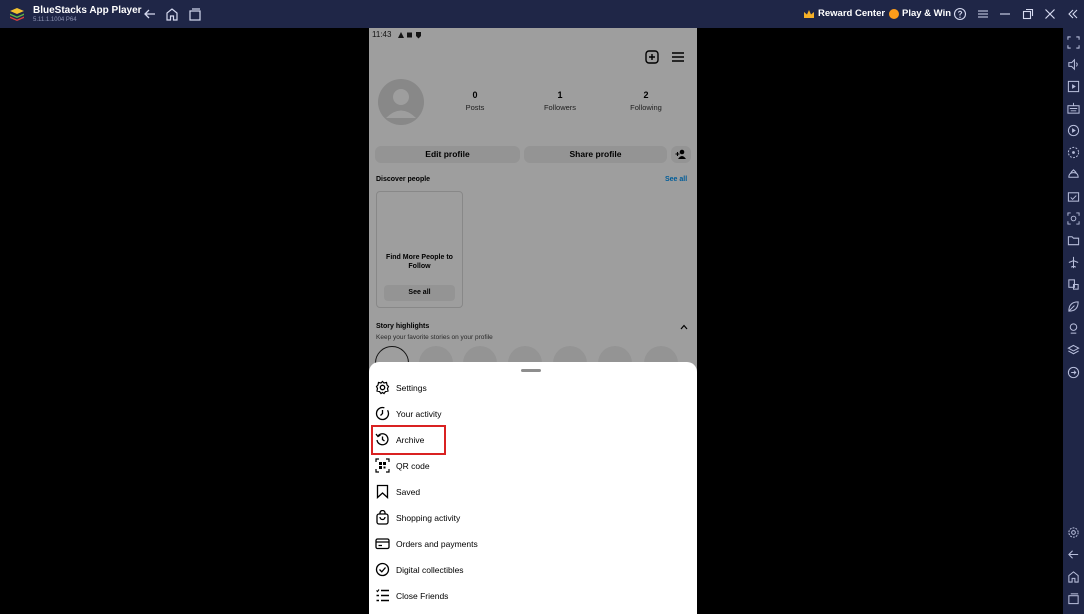 The image size is (1084, 614). What do you see at coordinates (17, 14) in the screenshot?
I see `bluestacks-logo-icon` at bounding box center [17, 14].